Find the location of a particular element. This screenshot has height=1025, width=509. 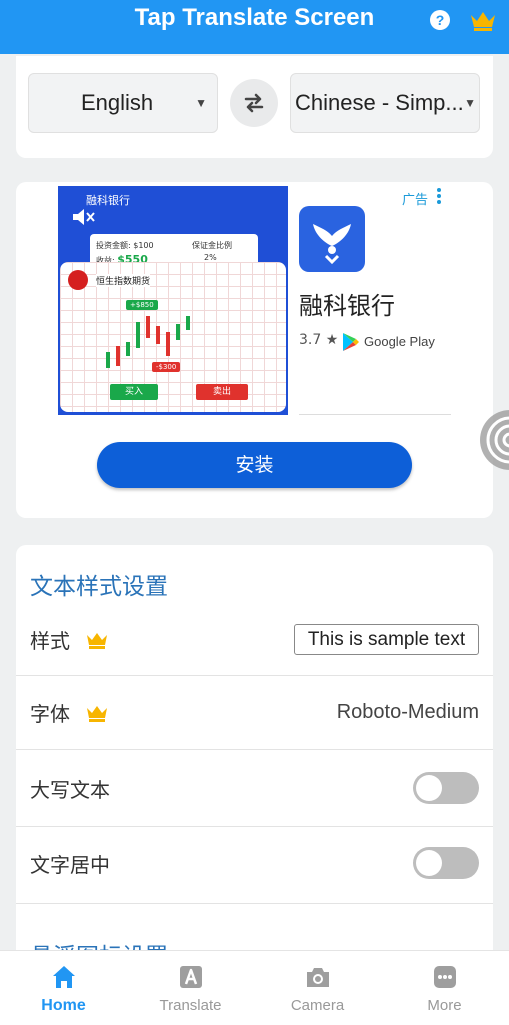

font-row: 字体 Roboto-Medium is located at coordinates (254, 712).